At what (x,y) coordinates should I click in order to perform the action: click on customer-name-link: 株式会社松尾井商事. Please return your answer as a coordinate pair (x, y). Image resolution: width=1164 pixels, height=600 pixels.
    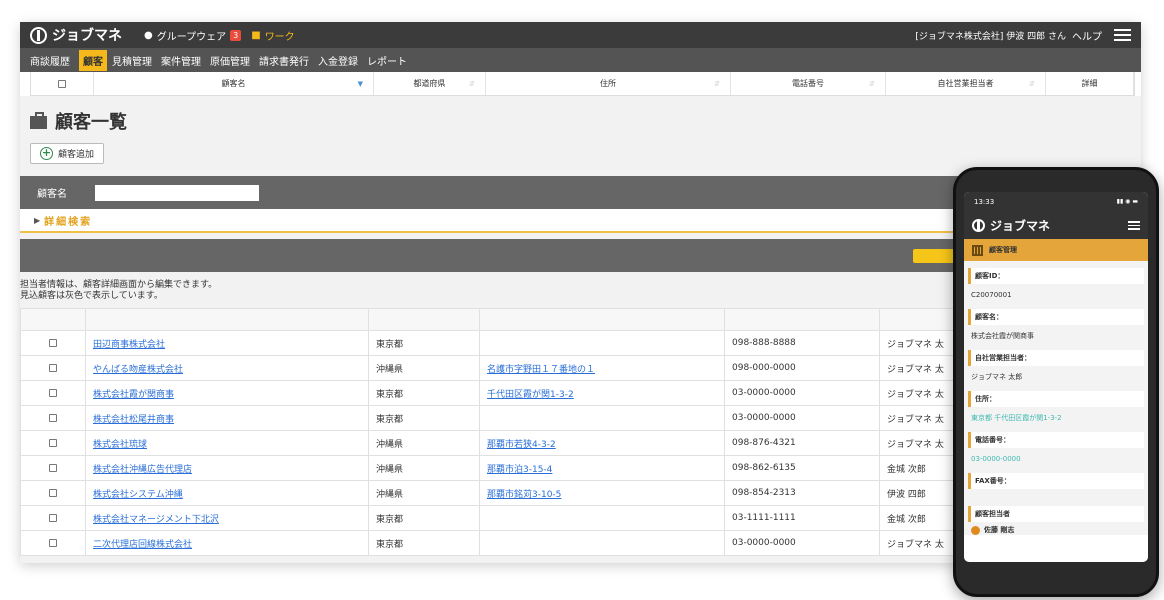
    Looking at the image, I should click on (133, 420).